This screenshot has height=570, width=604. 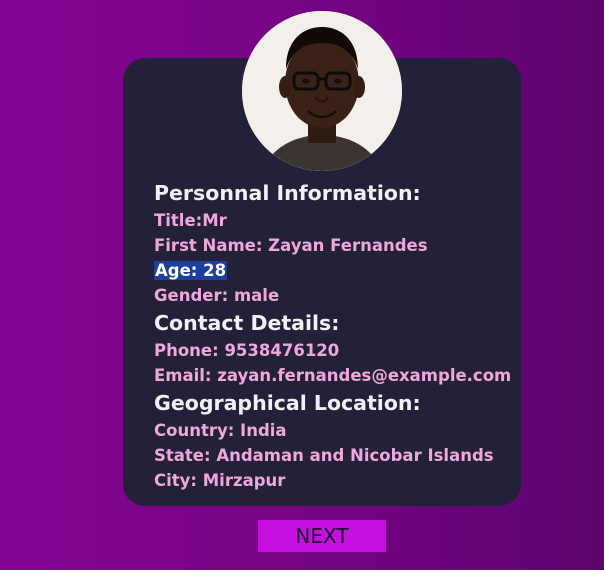 I want to click on next-button: NEXT, so click(x=322, y=536).